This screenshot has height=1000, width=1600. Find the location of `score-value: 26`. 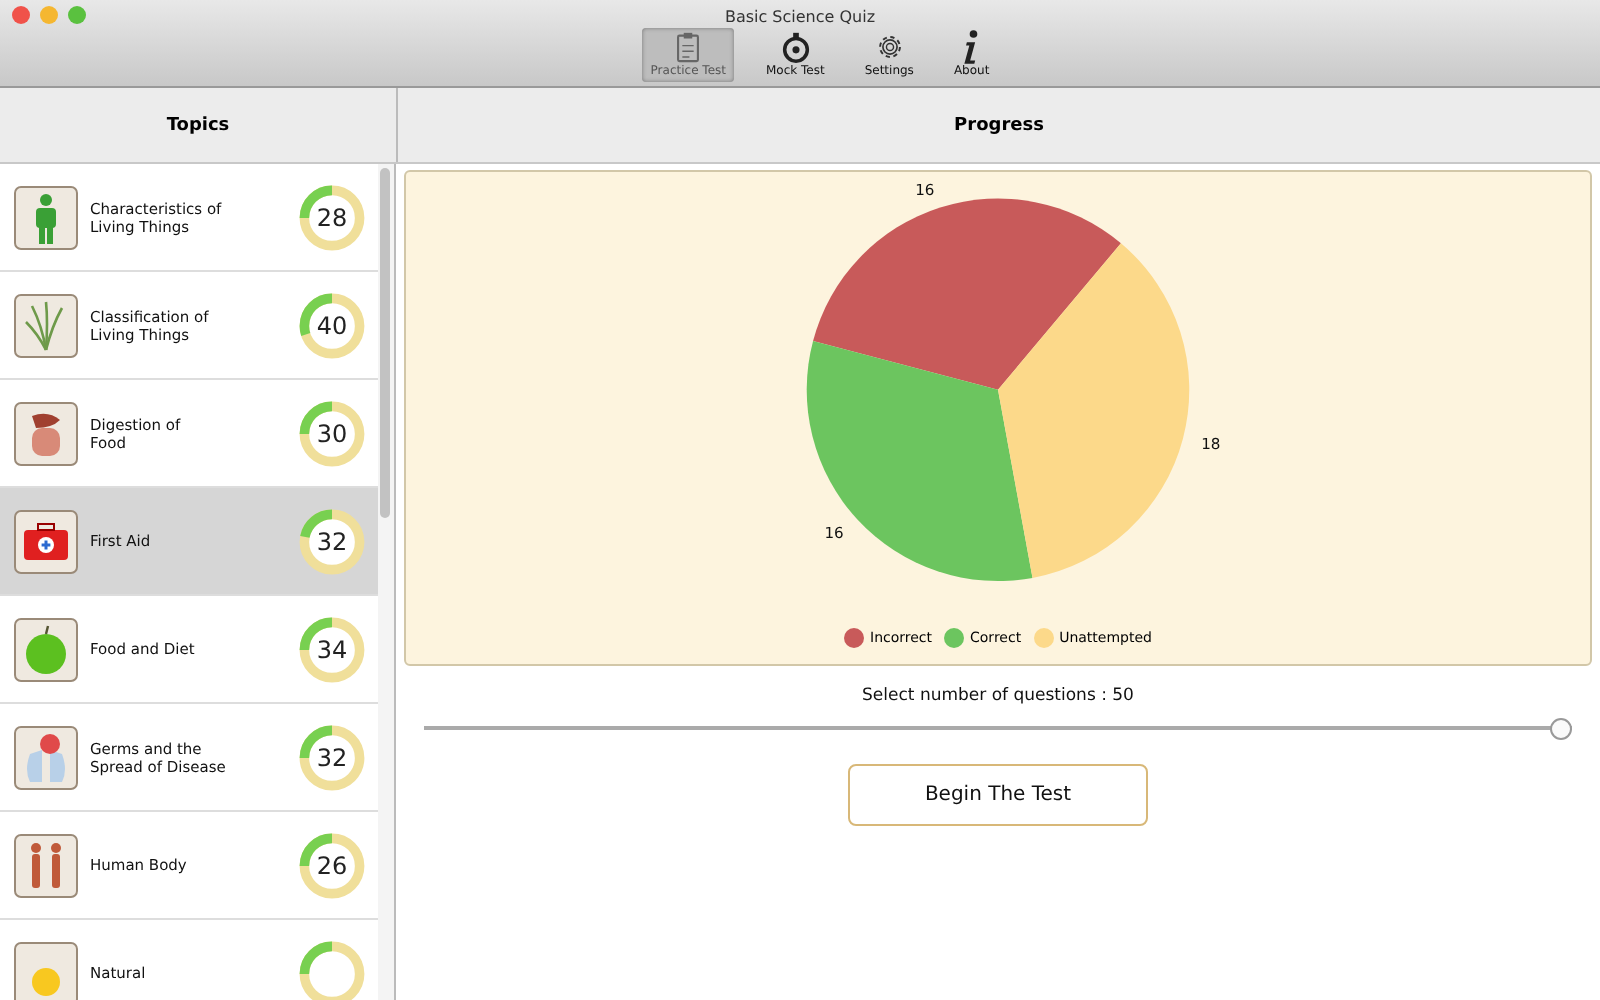

score-value: 26 is located at coordinates (332, 865).